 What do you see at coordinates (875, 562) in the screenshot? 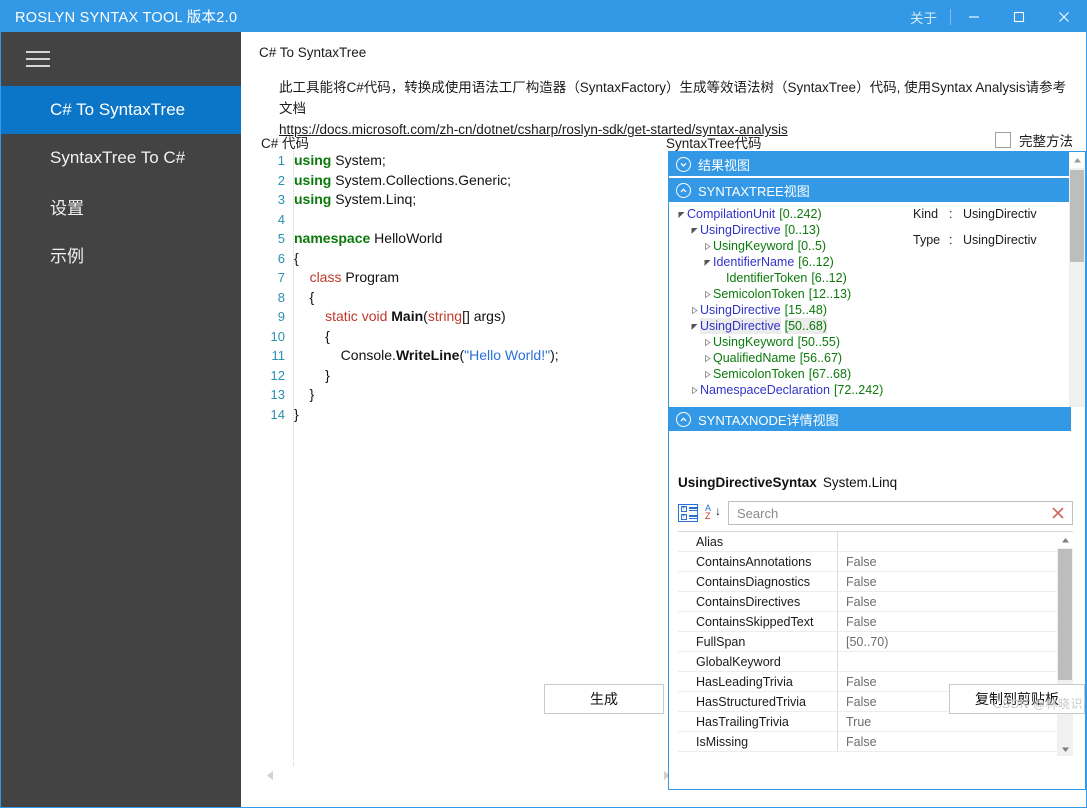
I see `property-row: ContainsAnnotations False` at bounding box center [875, 562].